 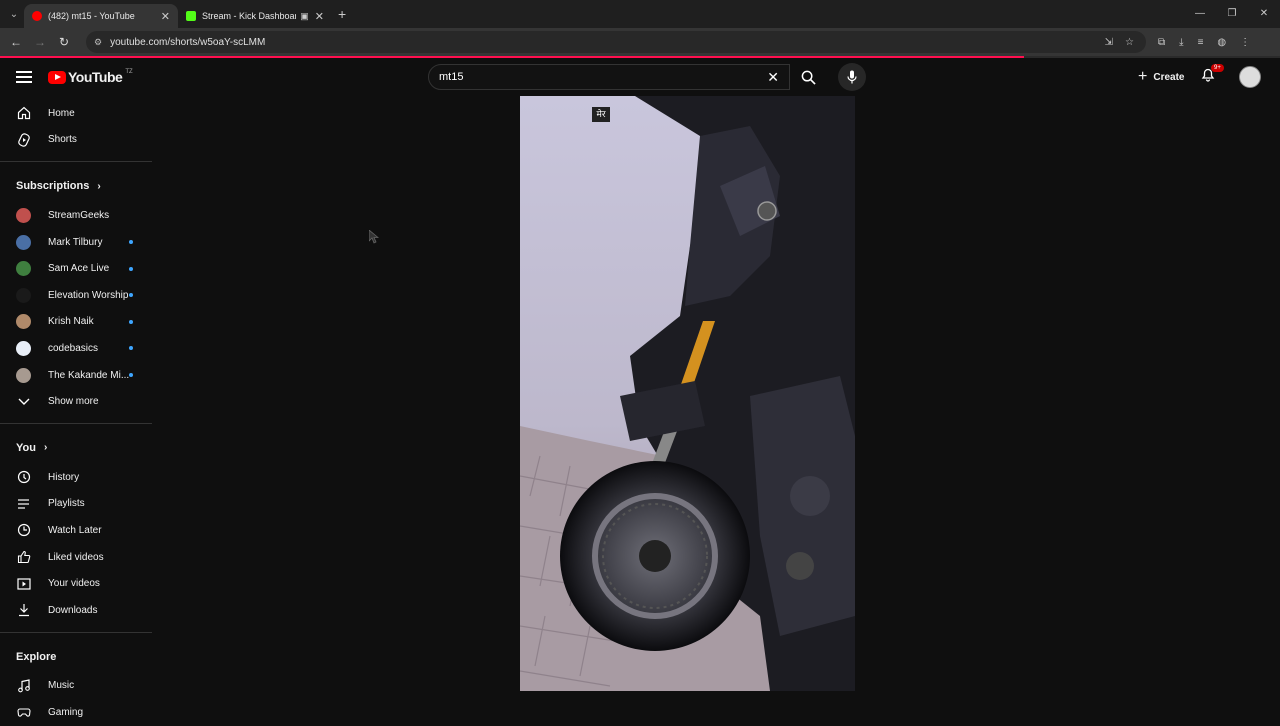 I want to click on picture-in-picture-icon: ▣, so click(x=304, y=15).